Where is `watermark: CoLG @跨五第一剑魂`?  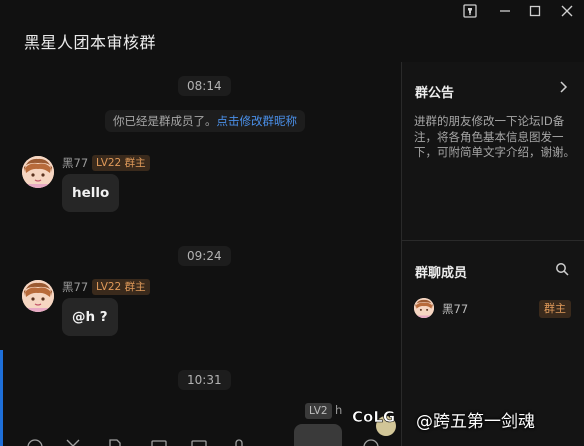
watermark: CoLG @跨五第一剑魂 is located at coordinates (466, 418).